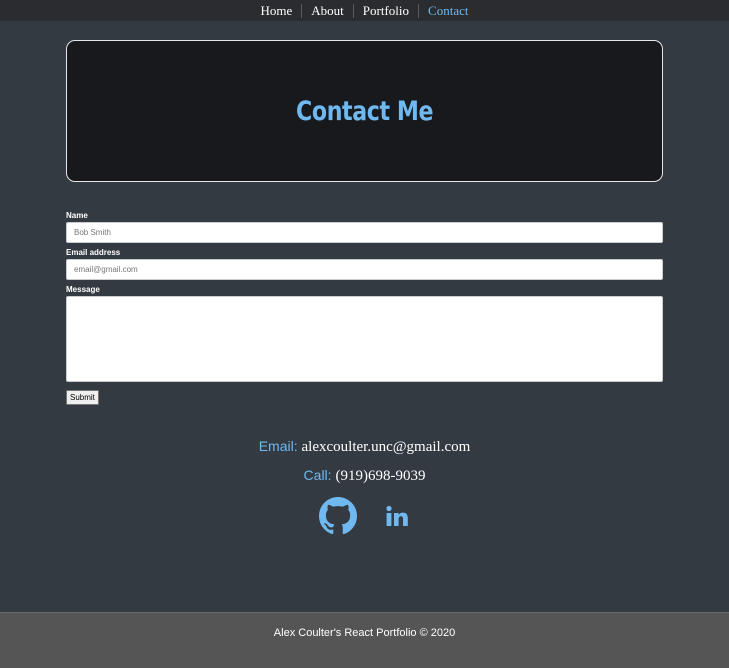 The height and width of the screenshot is (668, 729). What do you see at coordinates (364, 633) in the screenshot?
I see `footer-text: Alex Coulter's React Portfolio © 2020` at bounding box center [364, 633].